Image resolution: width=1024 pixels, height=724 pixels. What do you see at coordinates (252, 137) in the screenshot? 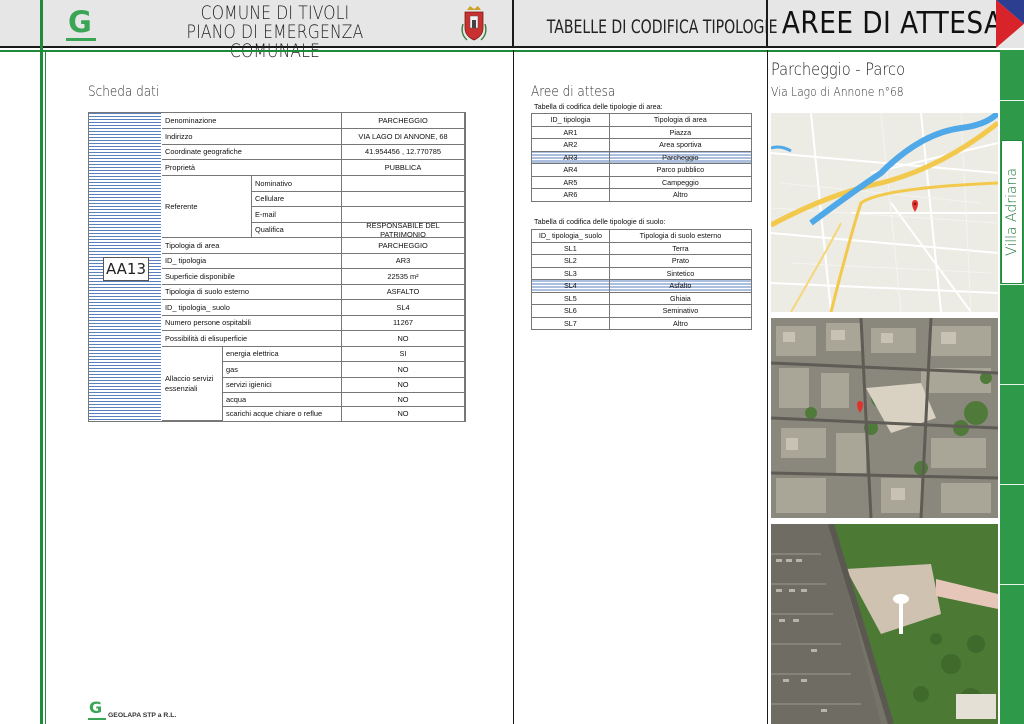
I see `label-indirizzo: Indirizzo` at bounding box center [252, 137].